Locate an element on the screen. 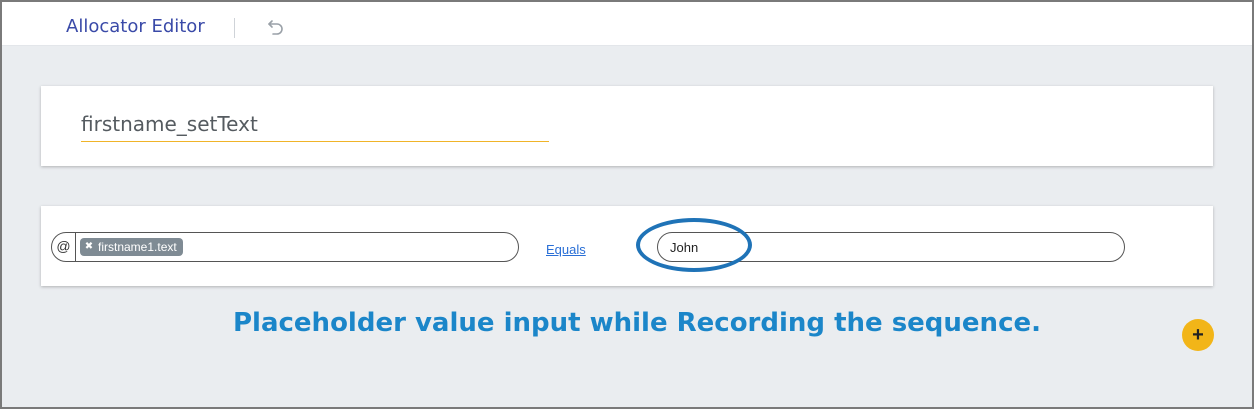 This screenshot has height=409, width=1254. at-icon: @ is located at coordinates (64, 247).